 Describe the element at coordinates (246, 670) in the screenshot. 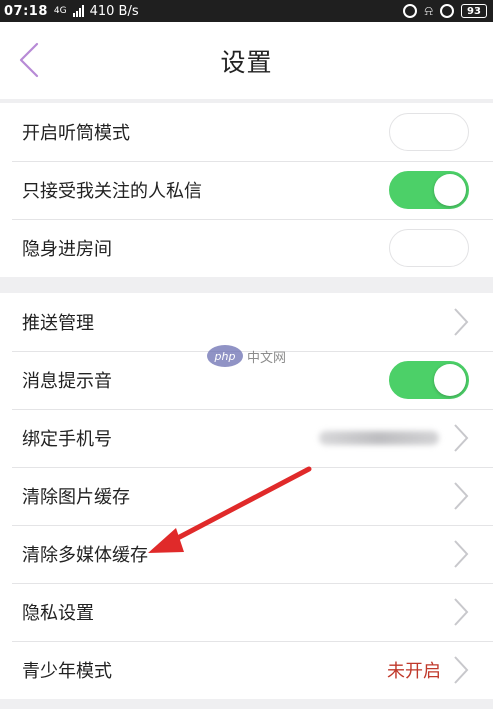

I see `row-teen-mode: 青少年模式 未开启` at that location.